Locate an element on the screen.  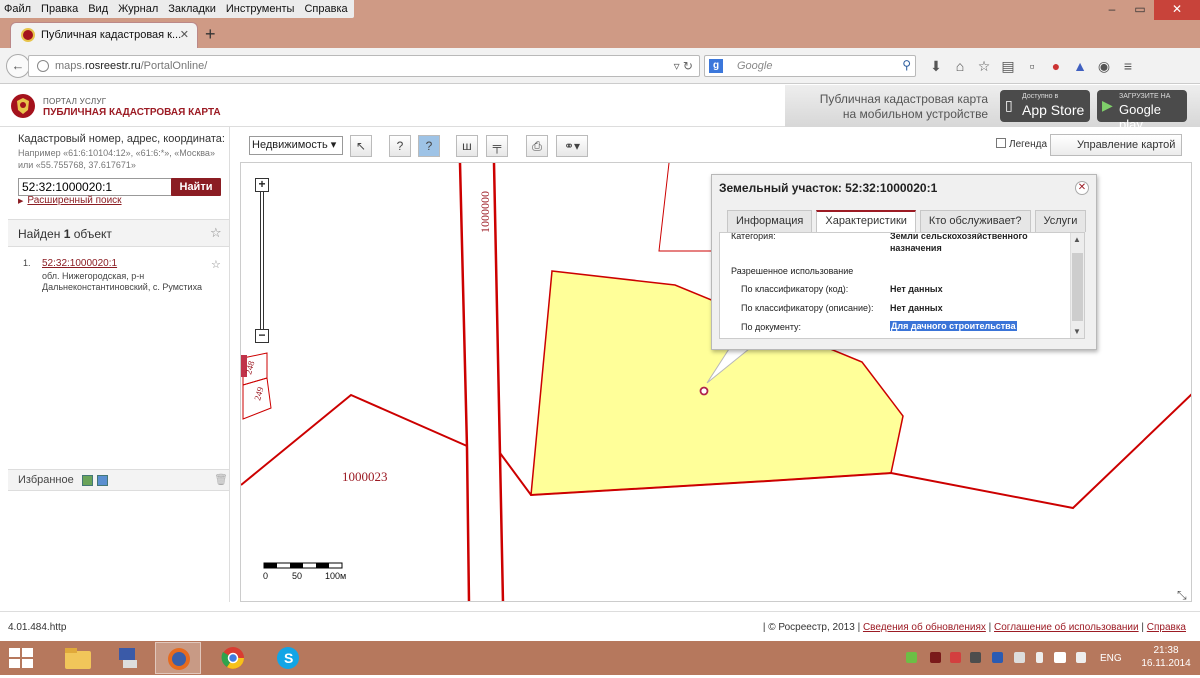
battery-icon is located at coordinates (1039, 657).